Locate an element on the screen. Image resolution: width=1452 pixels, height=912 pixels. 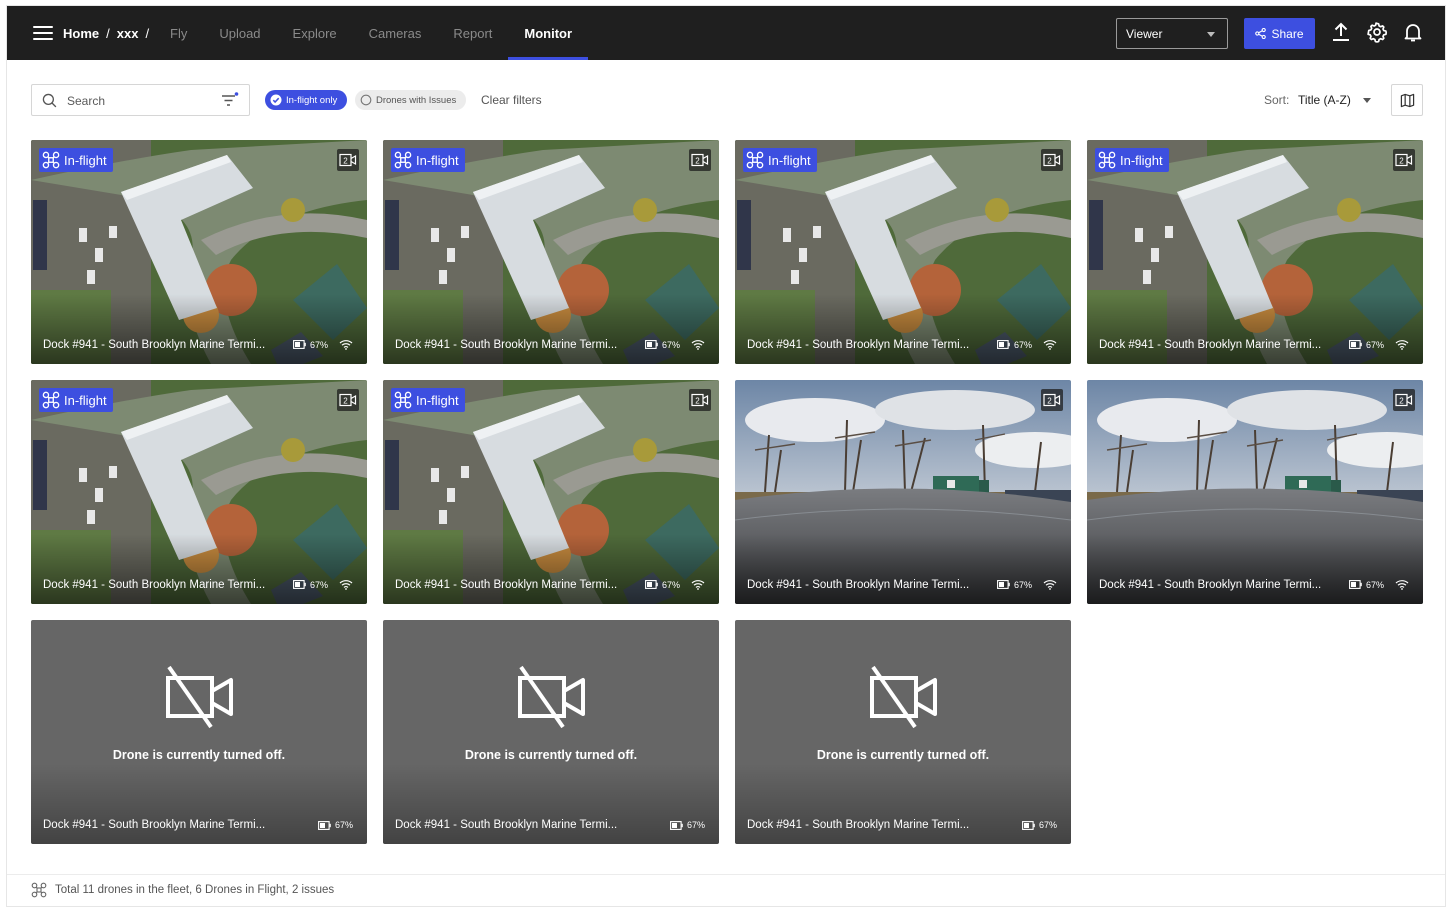
clear-filters-link: Clear filters is located at coordinates (511, 100).